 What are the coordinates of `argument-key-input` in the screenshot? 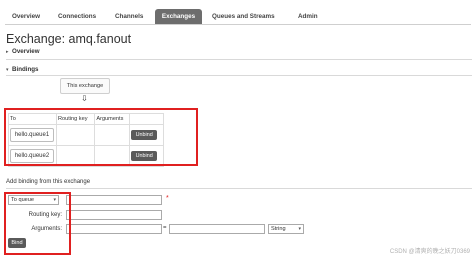 It's located at (114, 229).